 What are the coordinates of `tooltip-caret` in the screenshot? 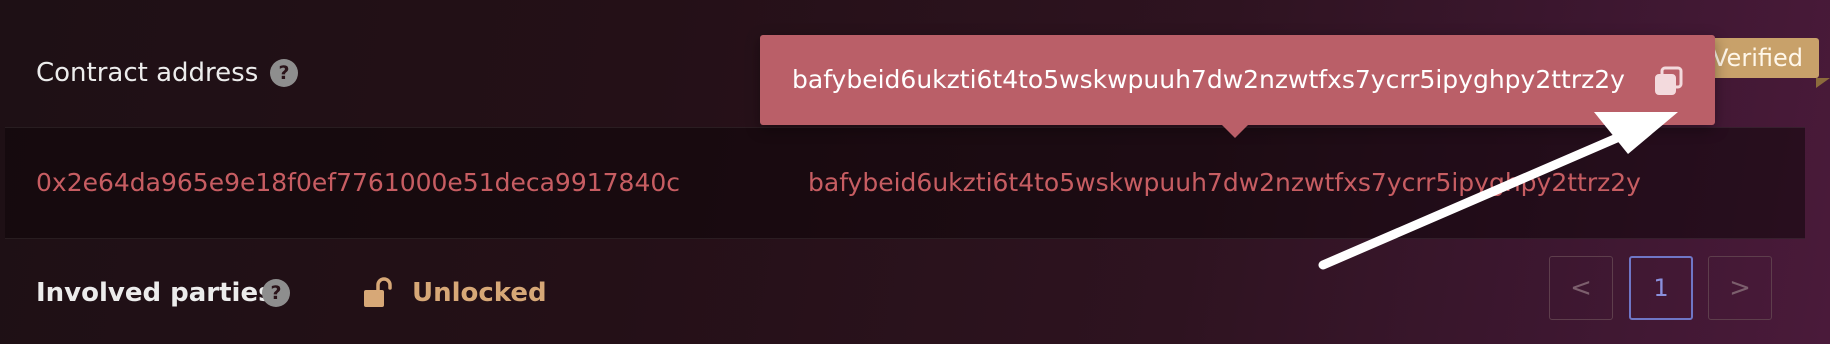 It's located at (1235, 131).